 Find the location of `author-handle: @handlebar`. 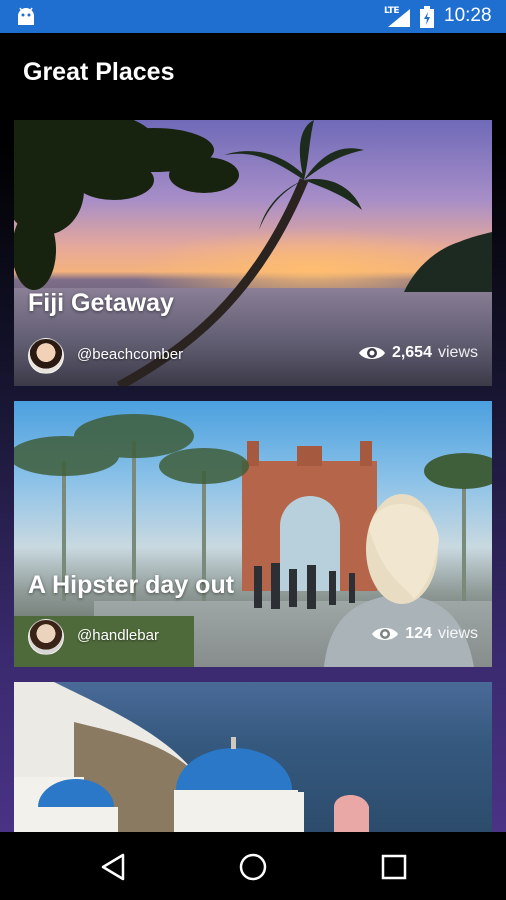

author-handle: @handlebar is located at coordinates (118, 635).